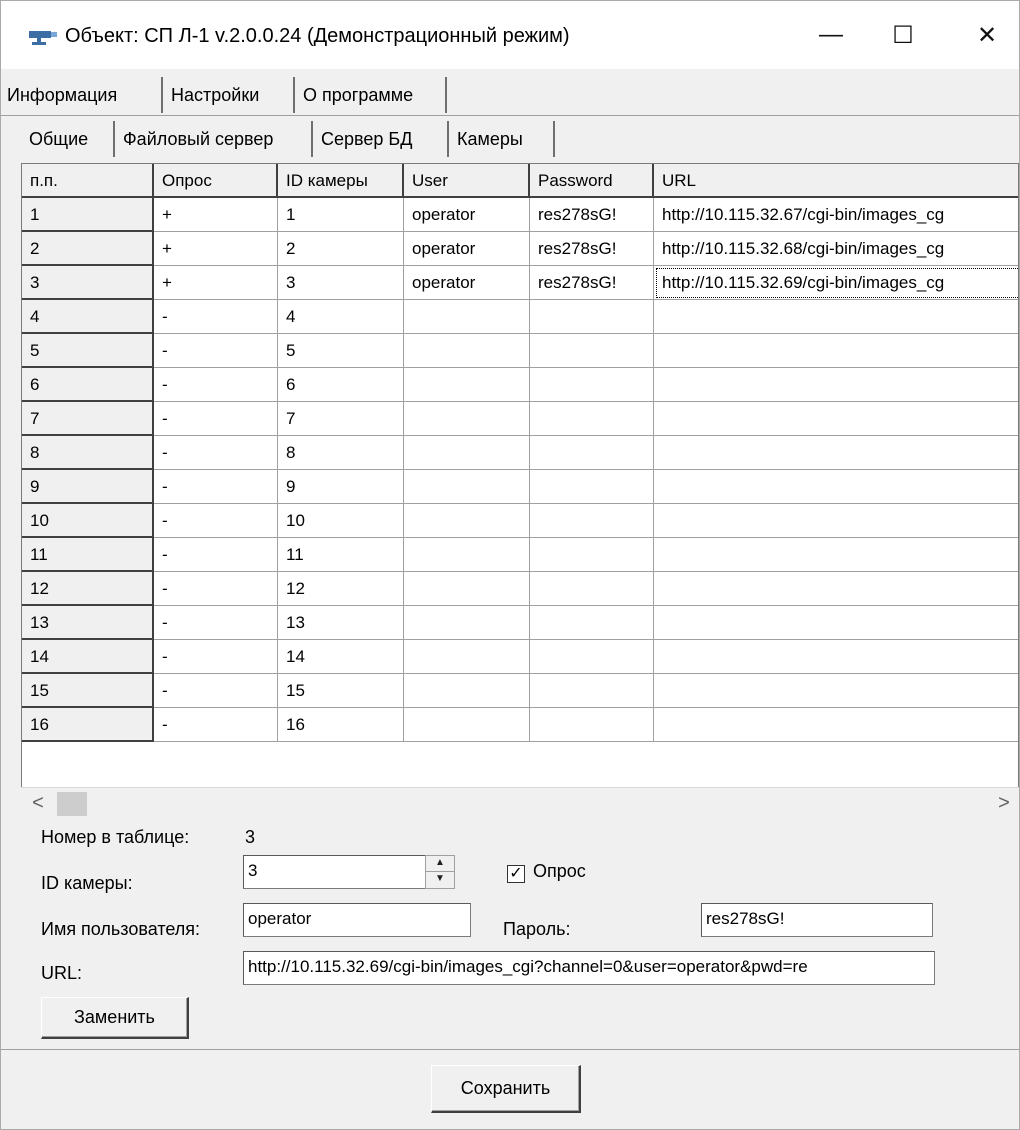 This screenshot has width=1020, height=1130. What do you see at coordinates (341, 589) in the screenshot?
I see `cell-camera-id: 12` at bounding box center [341, 589].